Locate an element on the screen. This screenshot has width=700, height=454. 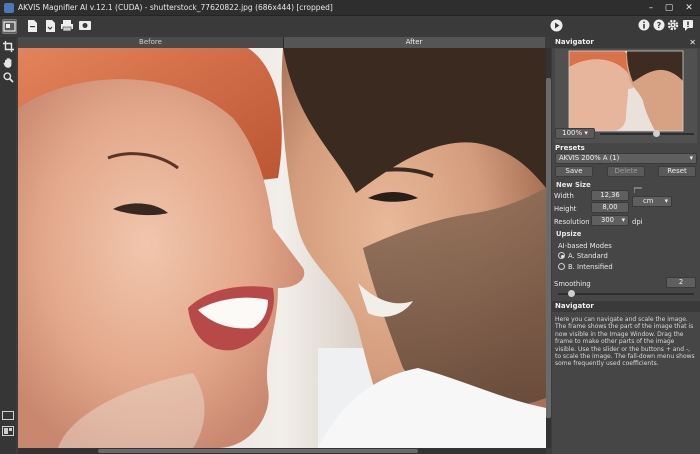
width-input: 12,36 is located at coordinates (610, 195).